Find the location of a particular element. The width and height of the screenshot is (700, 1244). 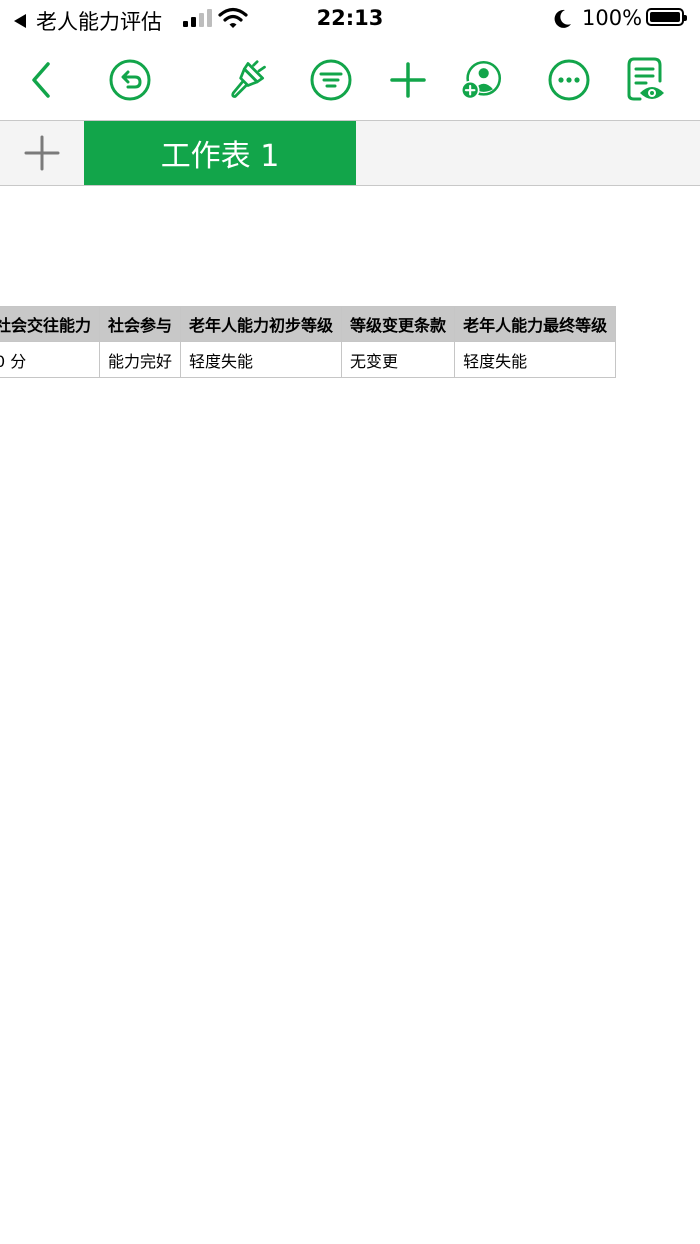

paintbrush-icon is located at coordinates (248, 79).